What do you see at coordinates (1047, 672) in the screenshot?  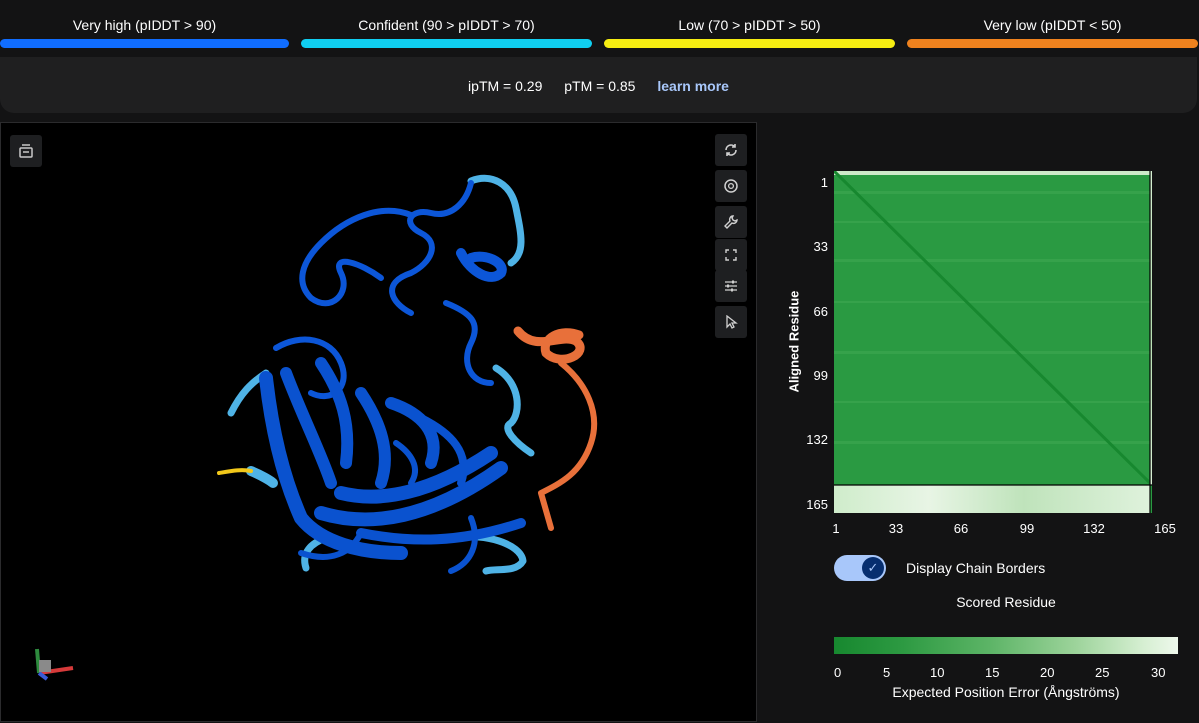 I see `scale-tick-20: 20` at bounding box center [1047, 672].